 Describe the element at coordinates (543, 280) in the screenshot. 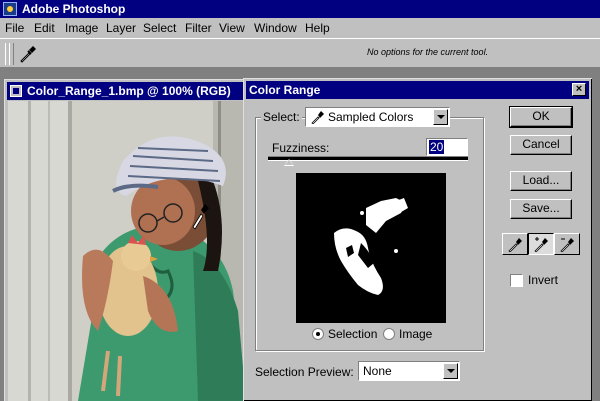

I see `invert-label: Invert` at that location.